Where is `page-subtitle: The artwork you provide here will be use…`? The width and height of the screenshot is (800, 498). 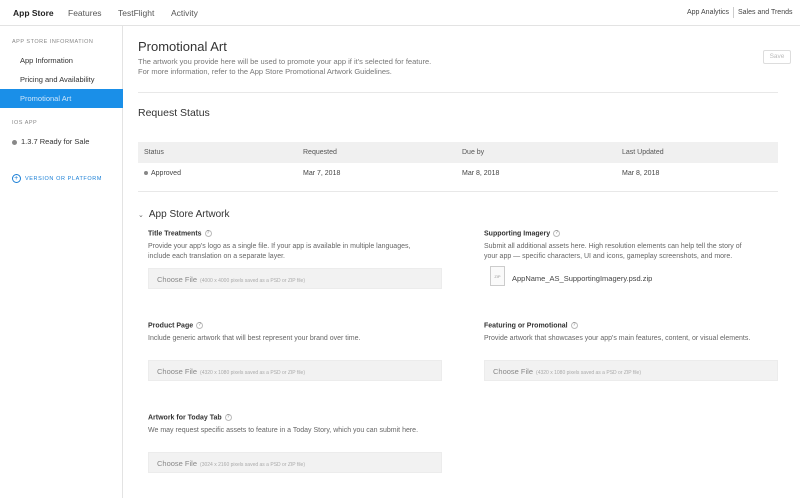 page-subtitle: The artwork you provide here will be use… is located at coordinates (348, 67).